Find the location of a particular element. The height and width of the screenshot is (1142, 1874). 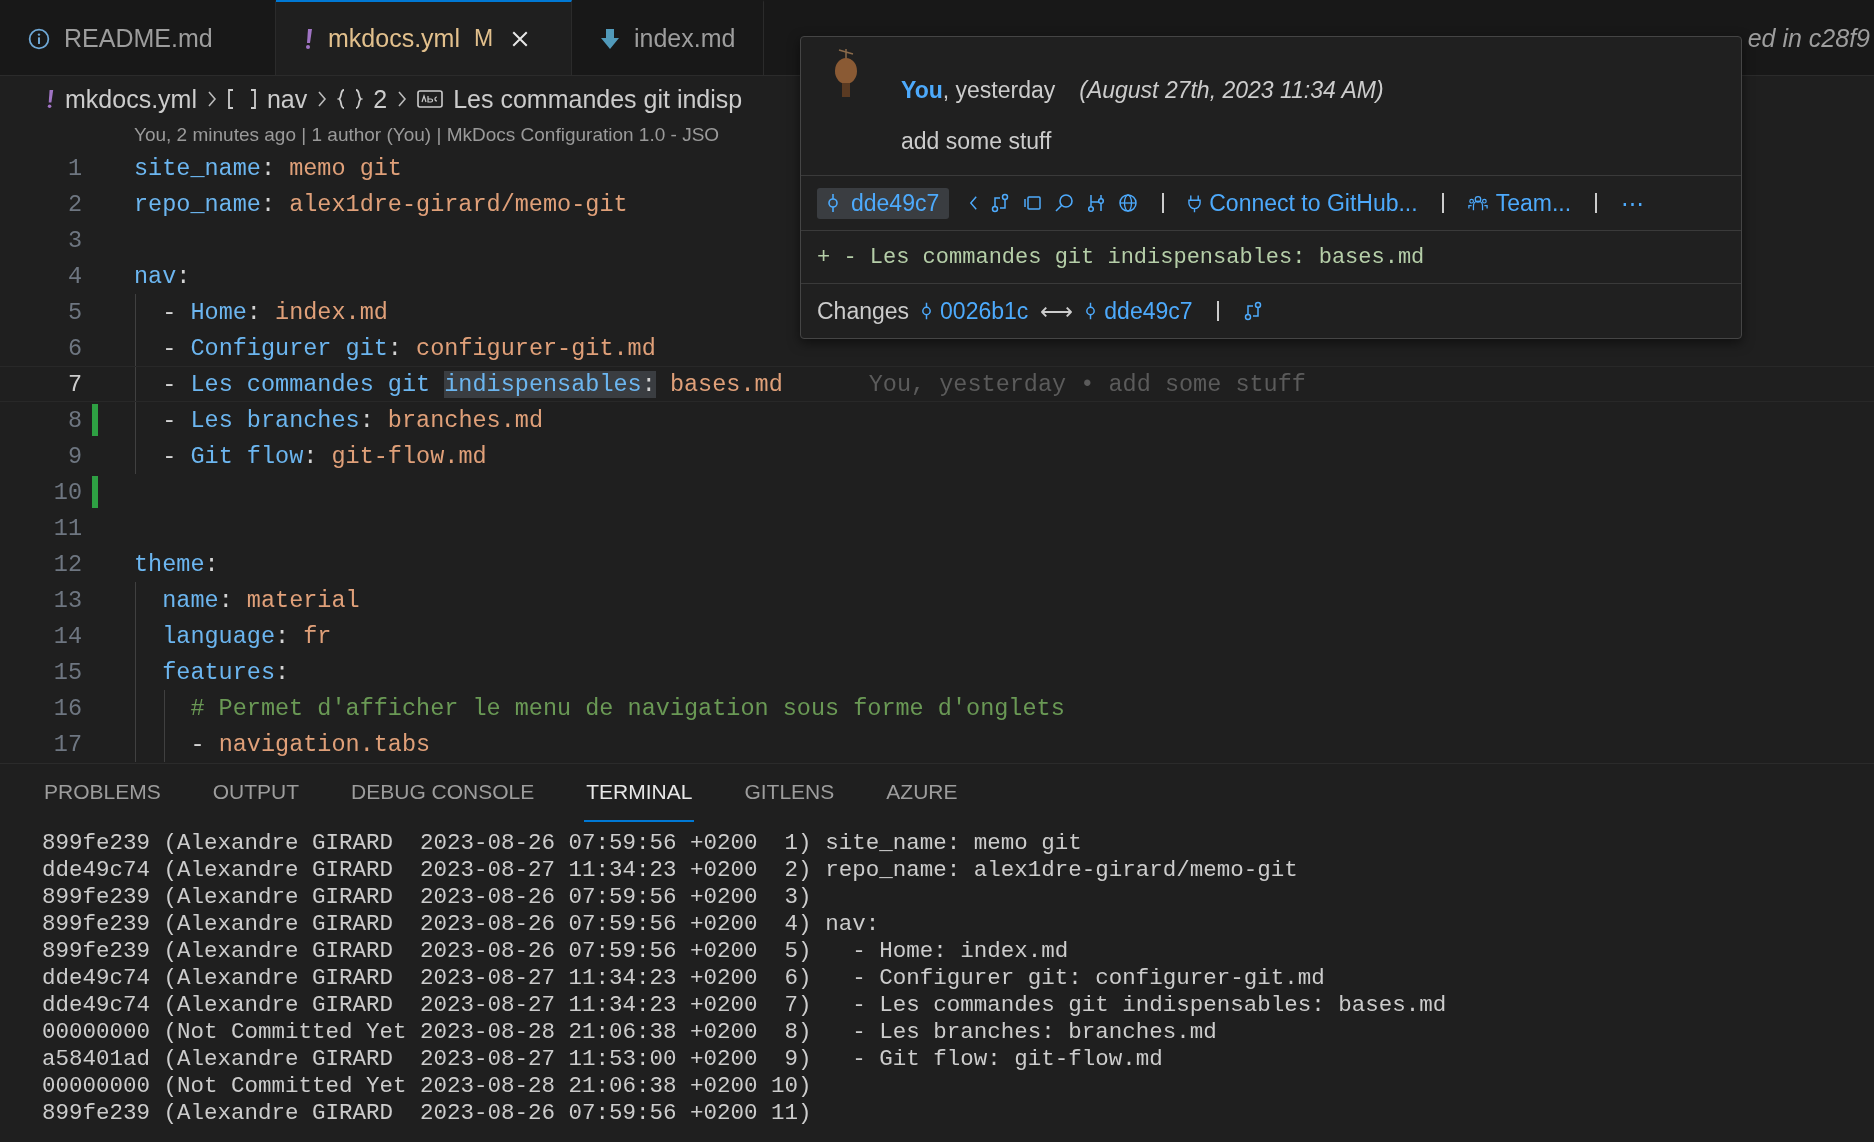

commit-date: (August 27th, 2023 11:34 AM) is located at coordinates (1231, 90).